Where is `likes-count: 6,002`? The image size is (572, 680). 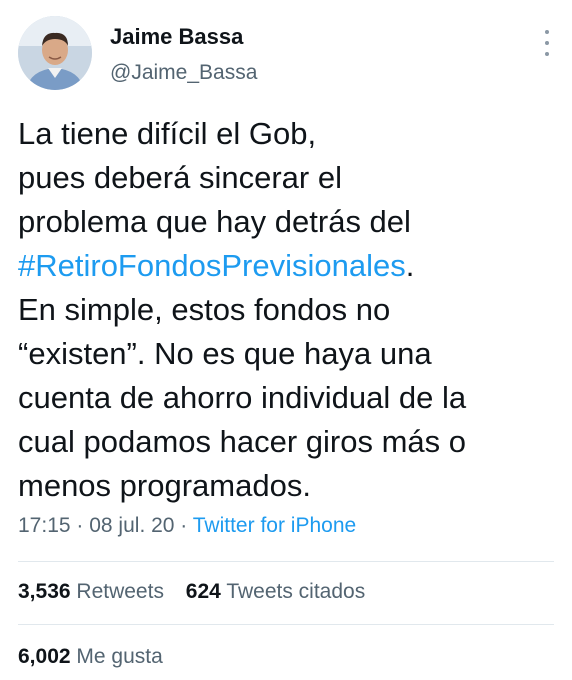
likes-count: 6,002 is located at coordinates (44, 656).